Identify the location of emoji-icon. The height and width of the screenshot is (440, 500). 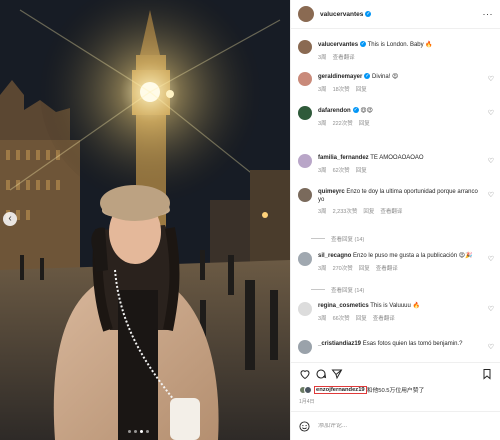
(304, 426).